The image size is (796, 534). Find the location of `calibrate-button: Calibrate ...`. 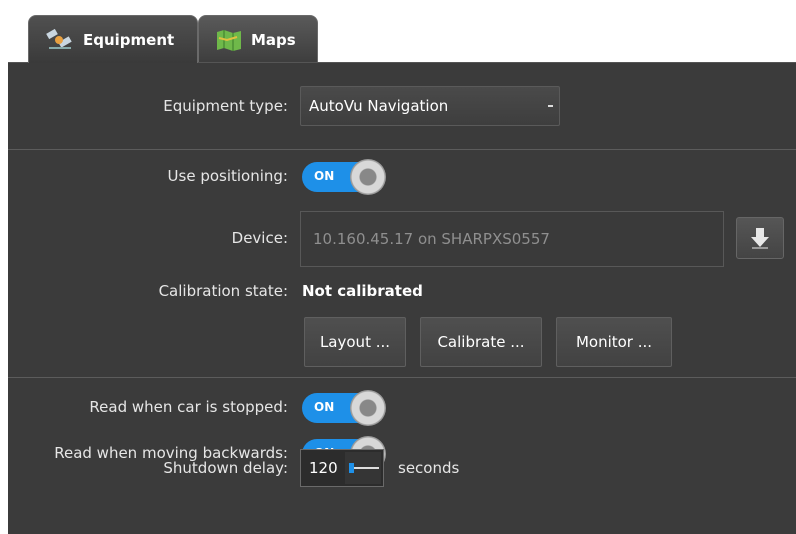

calibrate-button: Calibrate ... is located at coordinates (481, 342).